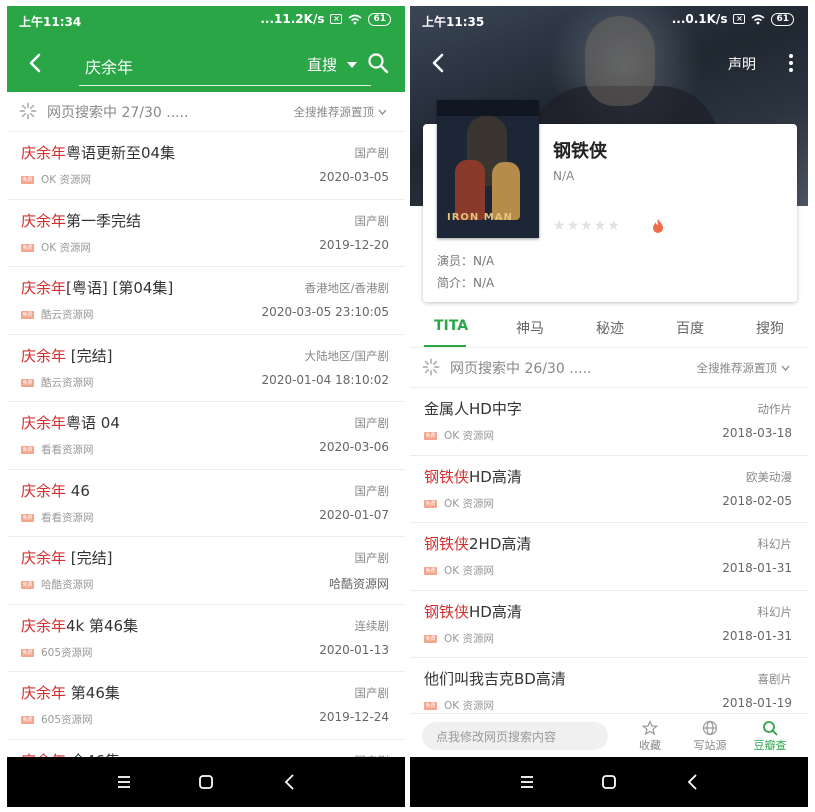 The width and height of the screenshot is (815, 812). What do you see at coordinates (609, 422) in the screenshot?
I see `result-row: 金属人HD中字 动作片 免费 OK 资源网 2018-03-18` at bounding box center [609, 422].